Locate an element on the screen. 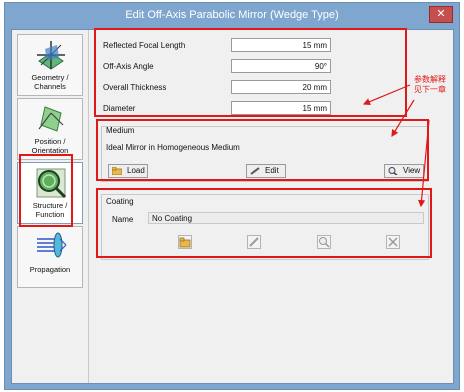 The image size is (464, 392). annotation-line-1: 参数解释 is located at coordinates (430, 79).